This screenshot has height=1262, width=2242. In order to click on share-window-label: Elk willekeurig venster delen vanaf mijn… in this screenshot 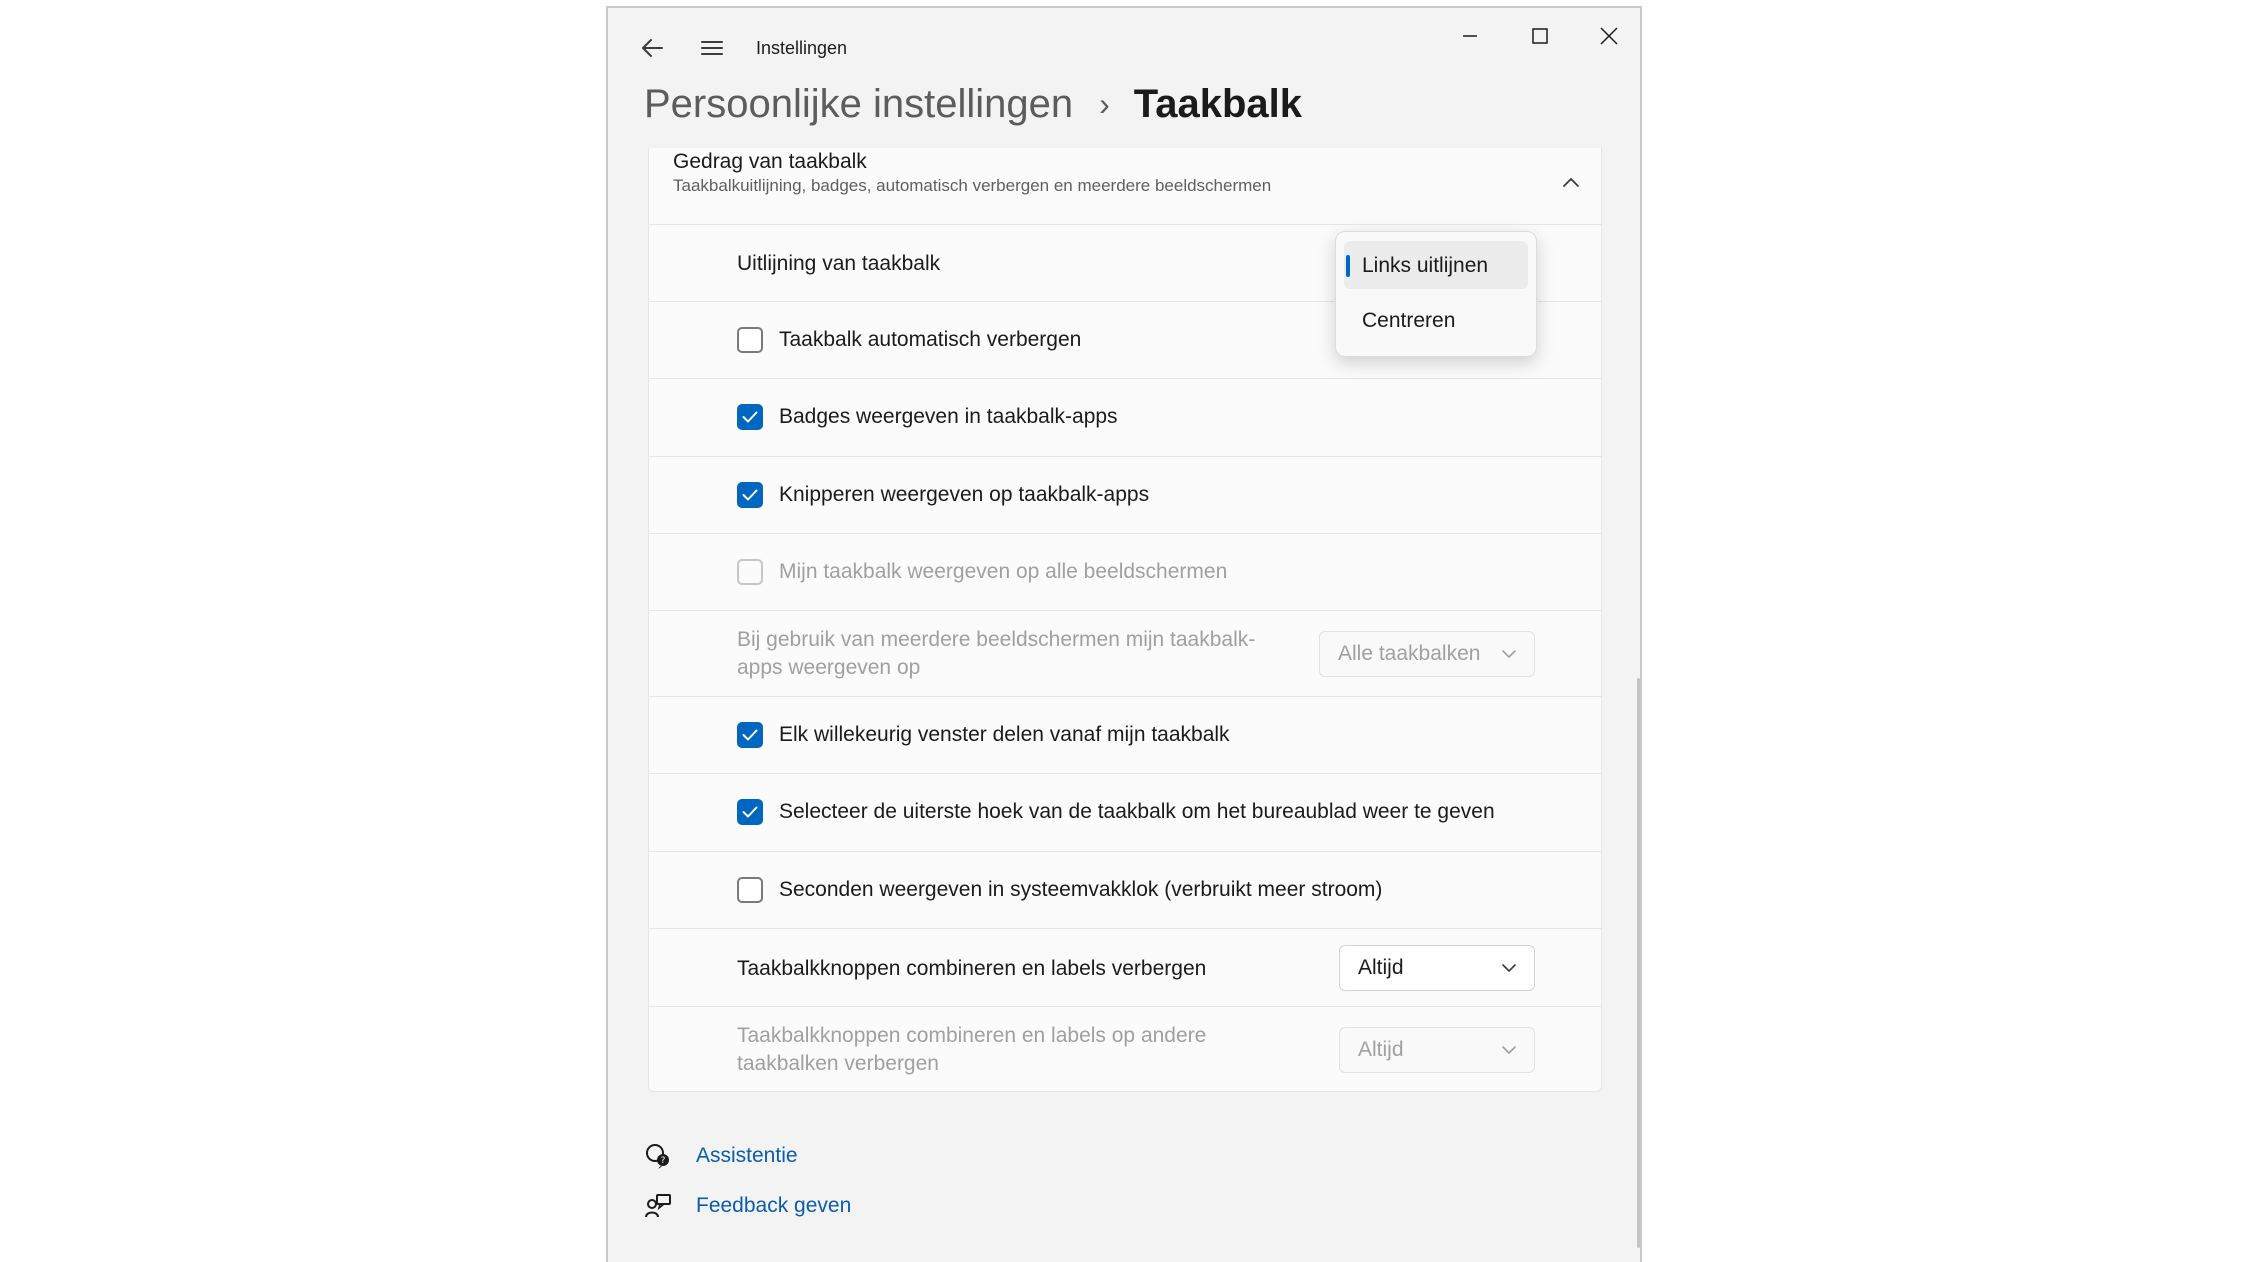, I will do `click(1004, 734)`.